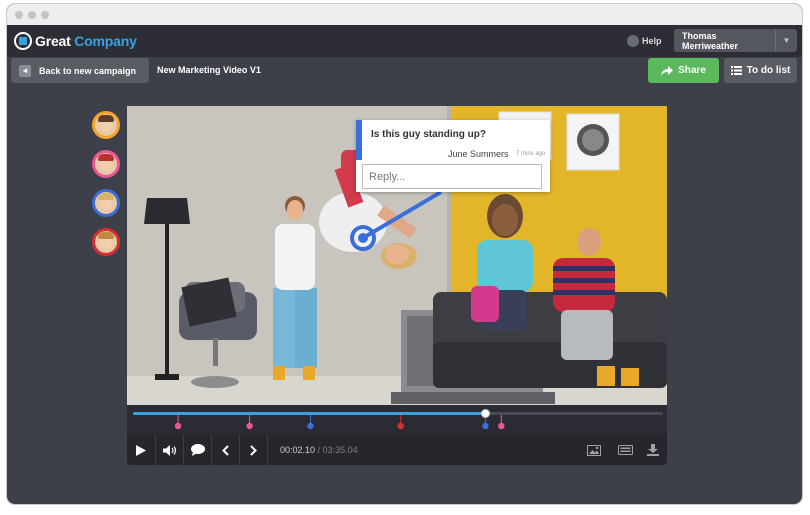  What do you see at coordinates (53, 41) in the screenshot?
I see `brand-first: Great` at bounding box center [53, 41].